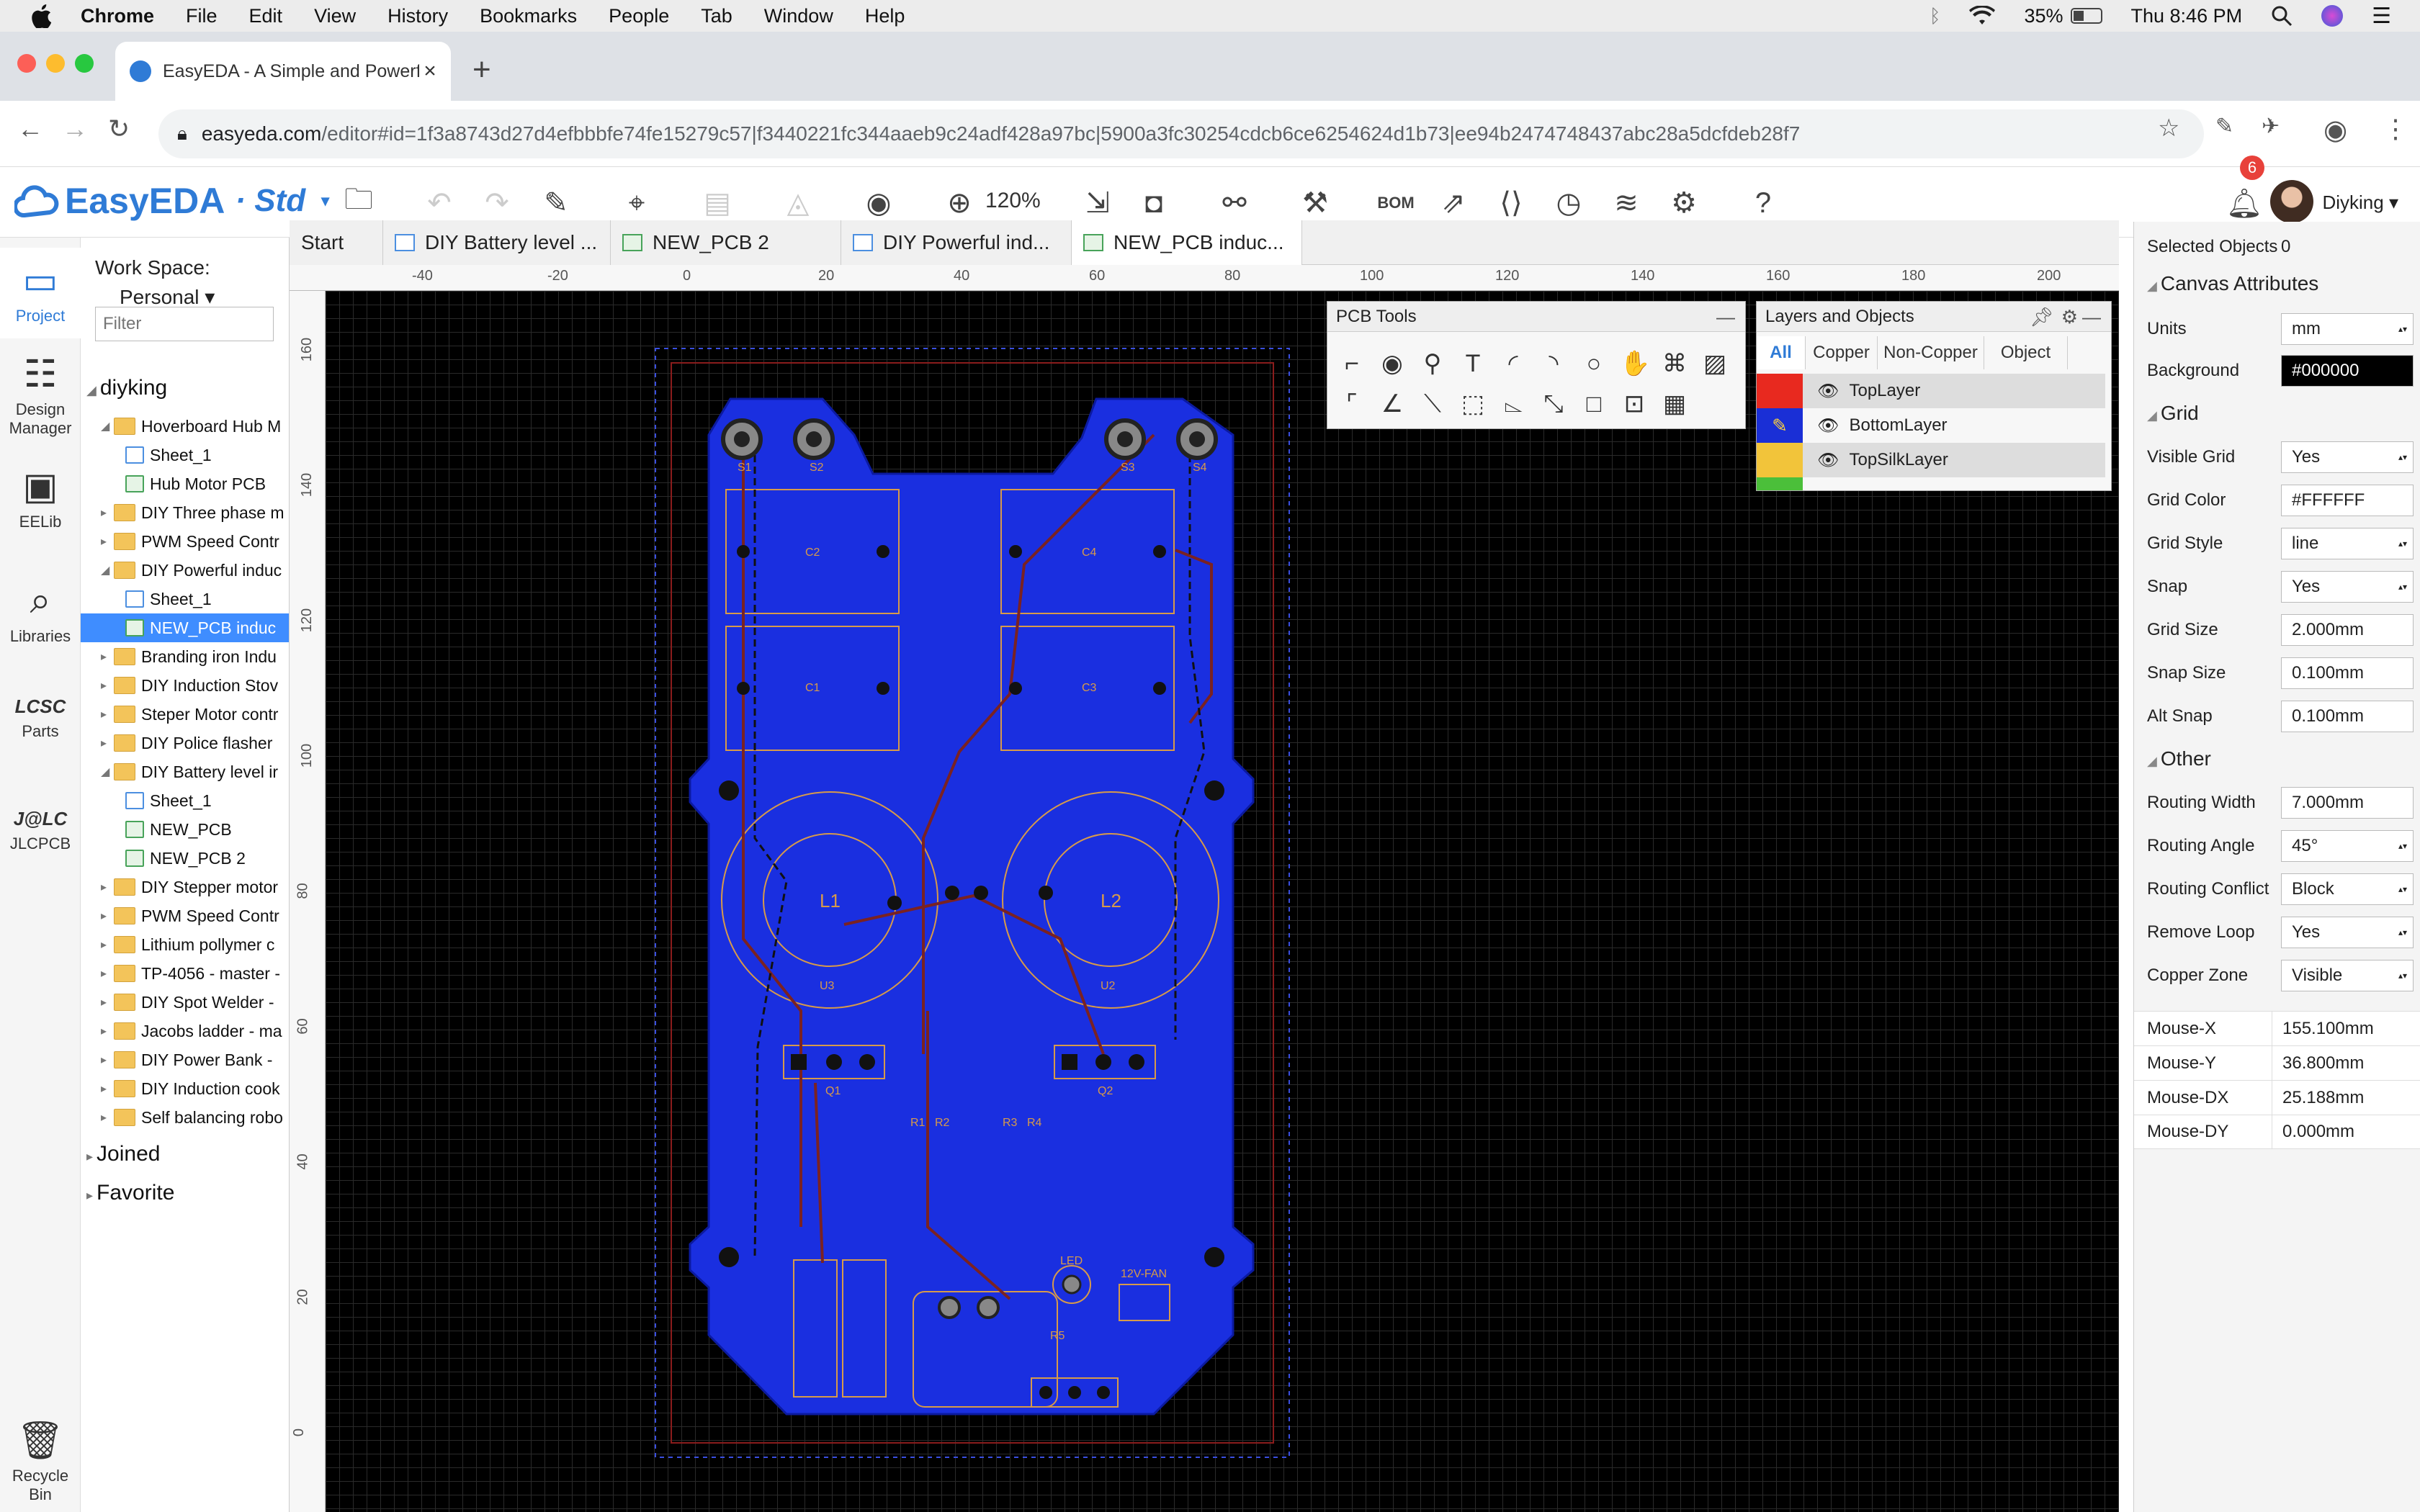 The image size is (2420, 1512). Describe the element at coordinates (191, 1088) in the screenshot. I see `tree-item: ▸ DIY Induction cook` at that location.